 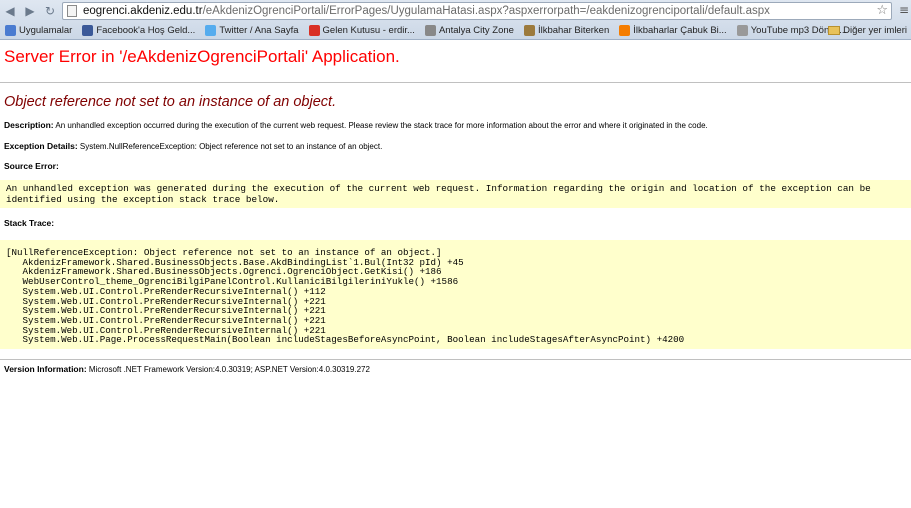 I want to click on forward-icon: ▶, so click(x=30, y=11).